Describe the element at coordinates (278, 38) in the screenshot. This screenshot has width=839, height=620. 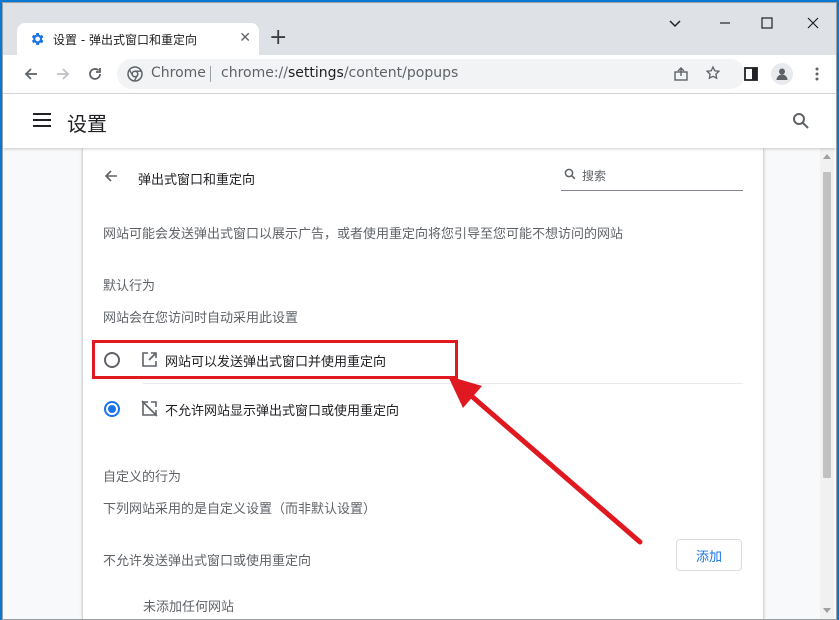
I see `new-tab-icon: +` at that location.